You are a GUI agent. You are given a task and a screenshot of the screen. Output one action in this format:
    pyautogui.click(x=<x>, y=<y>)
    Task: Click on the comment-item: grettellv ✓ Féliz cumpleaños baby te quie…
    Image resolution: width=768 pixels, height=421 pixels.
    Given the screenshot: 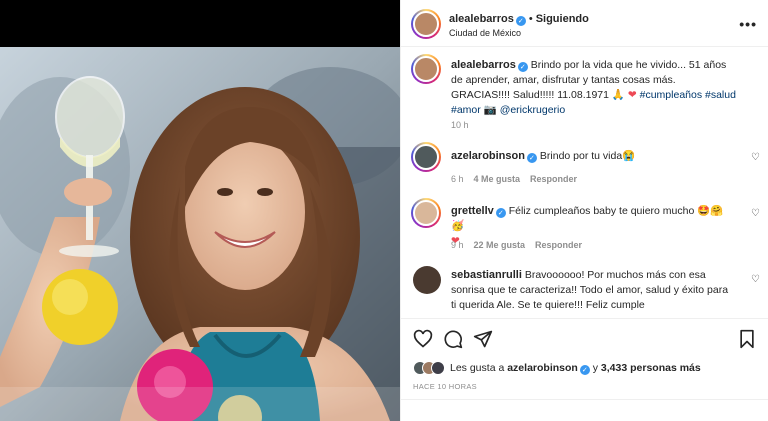 What is the action you would take?
    pyautogui.click(x=588, y=226)
    